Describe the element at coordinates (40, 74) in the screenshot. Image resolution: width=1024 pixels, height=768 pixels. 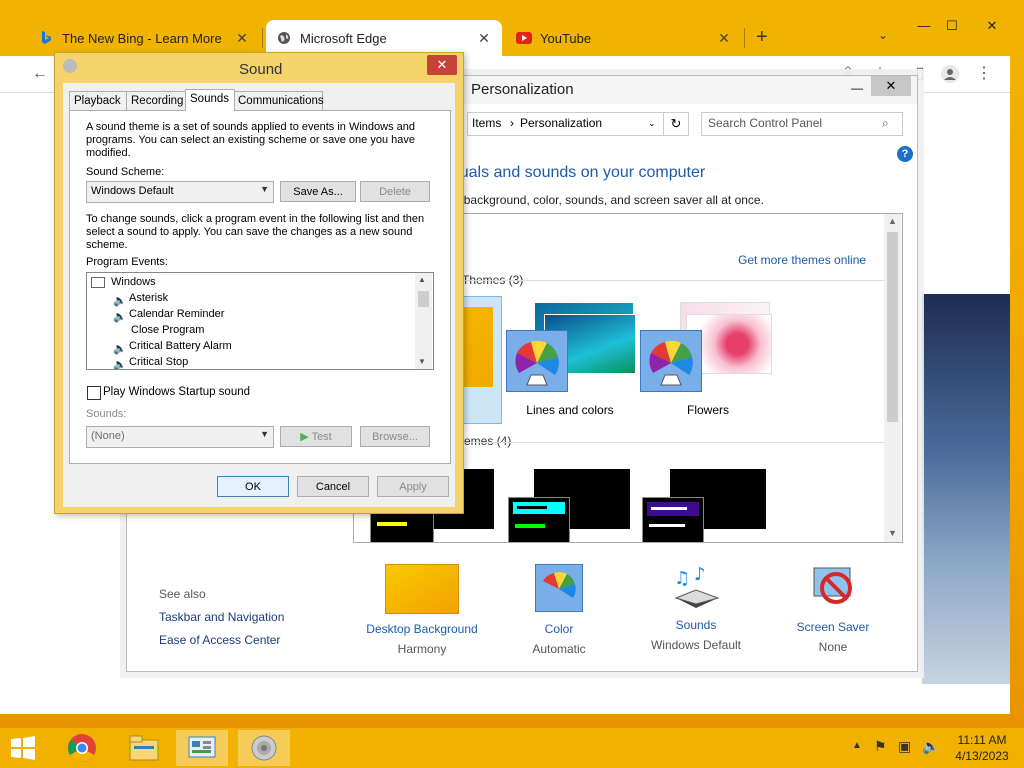
I see `back-icon: ←` at that location.